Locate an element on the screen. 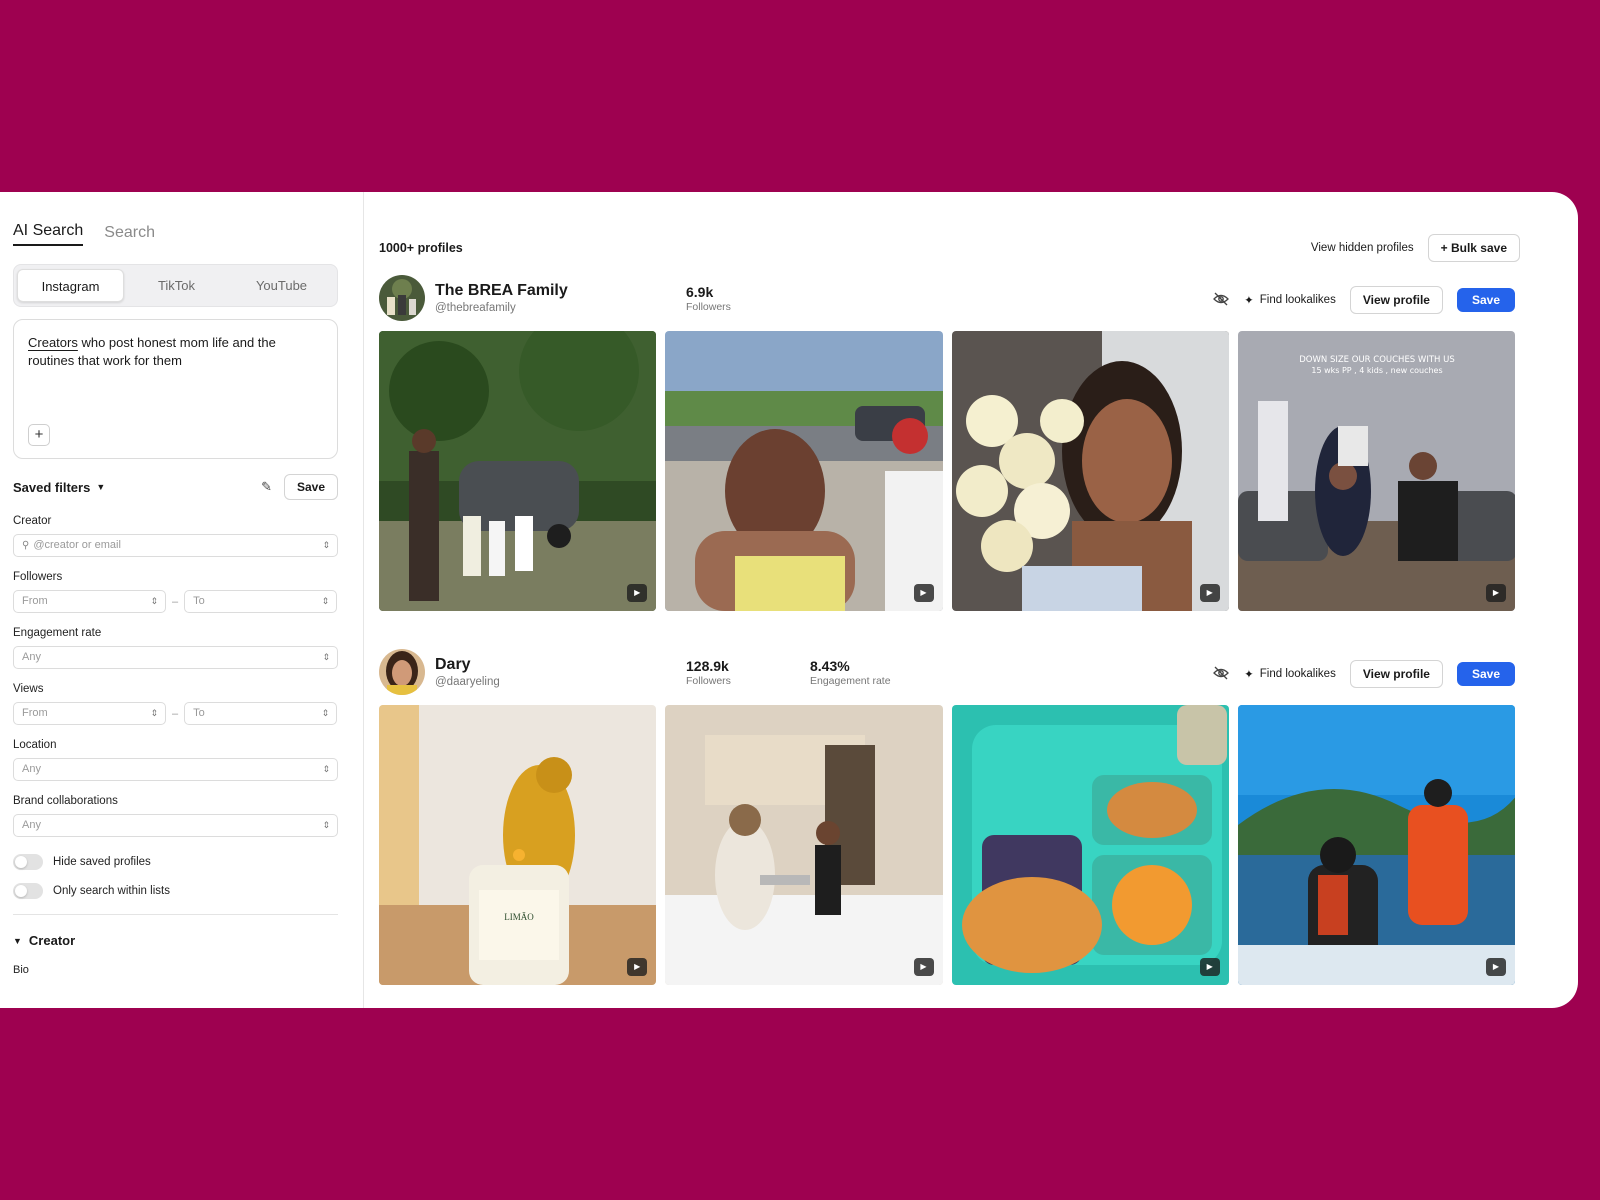 The image size is (1600, 1200). bio-label: Bio is located at coordinates (21, 970).